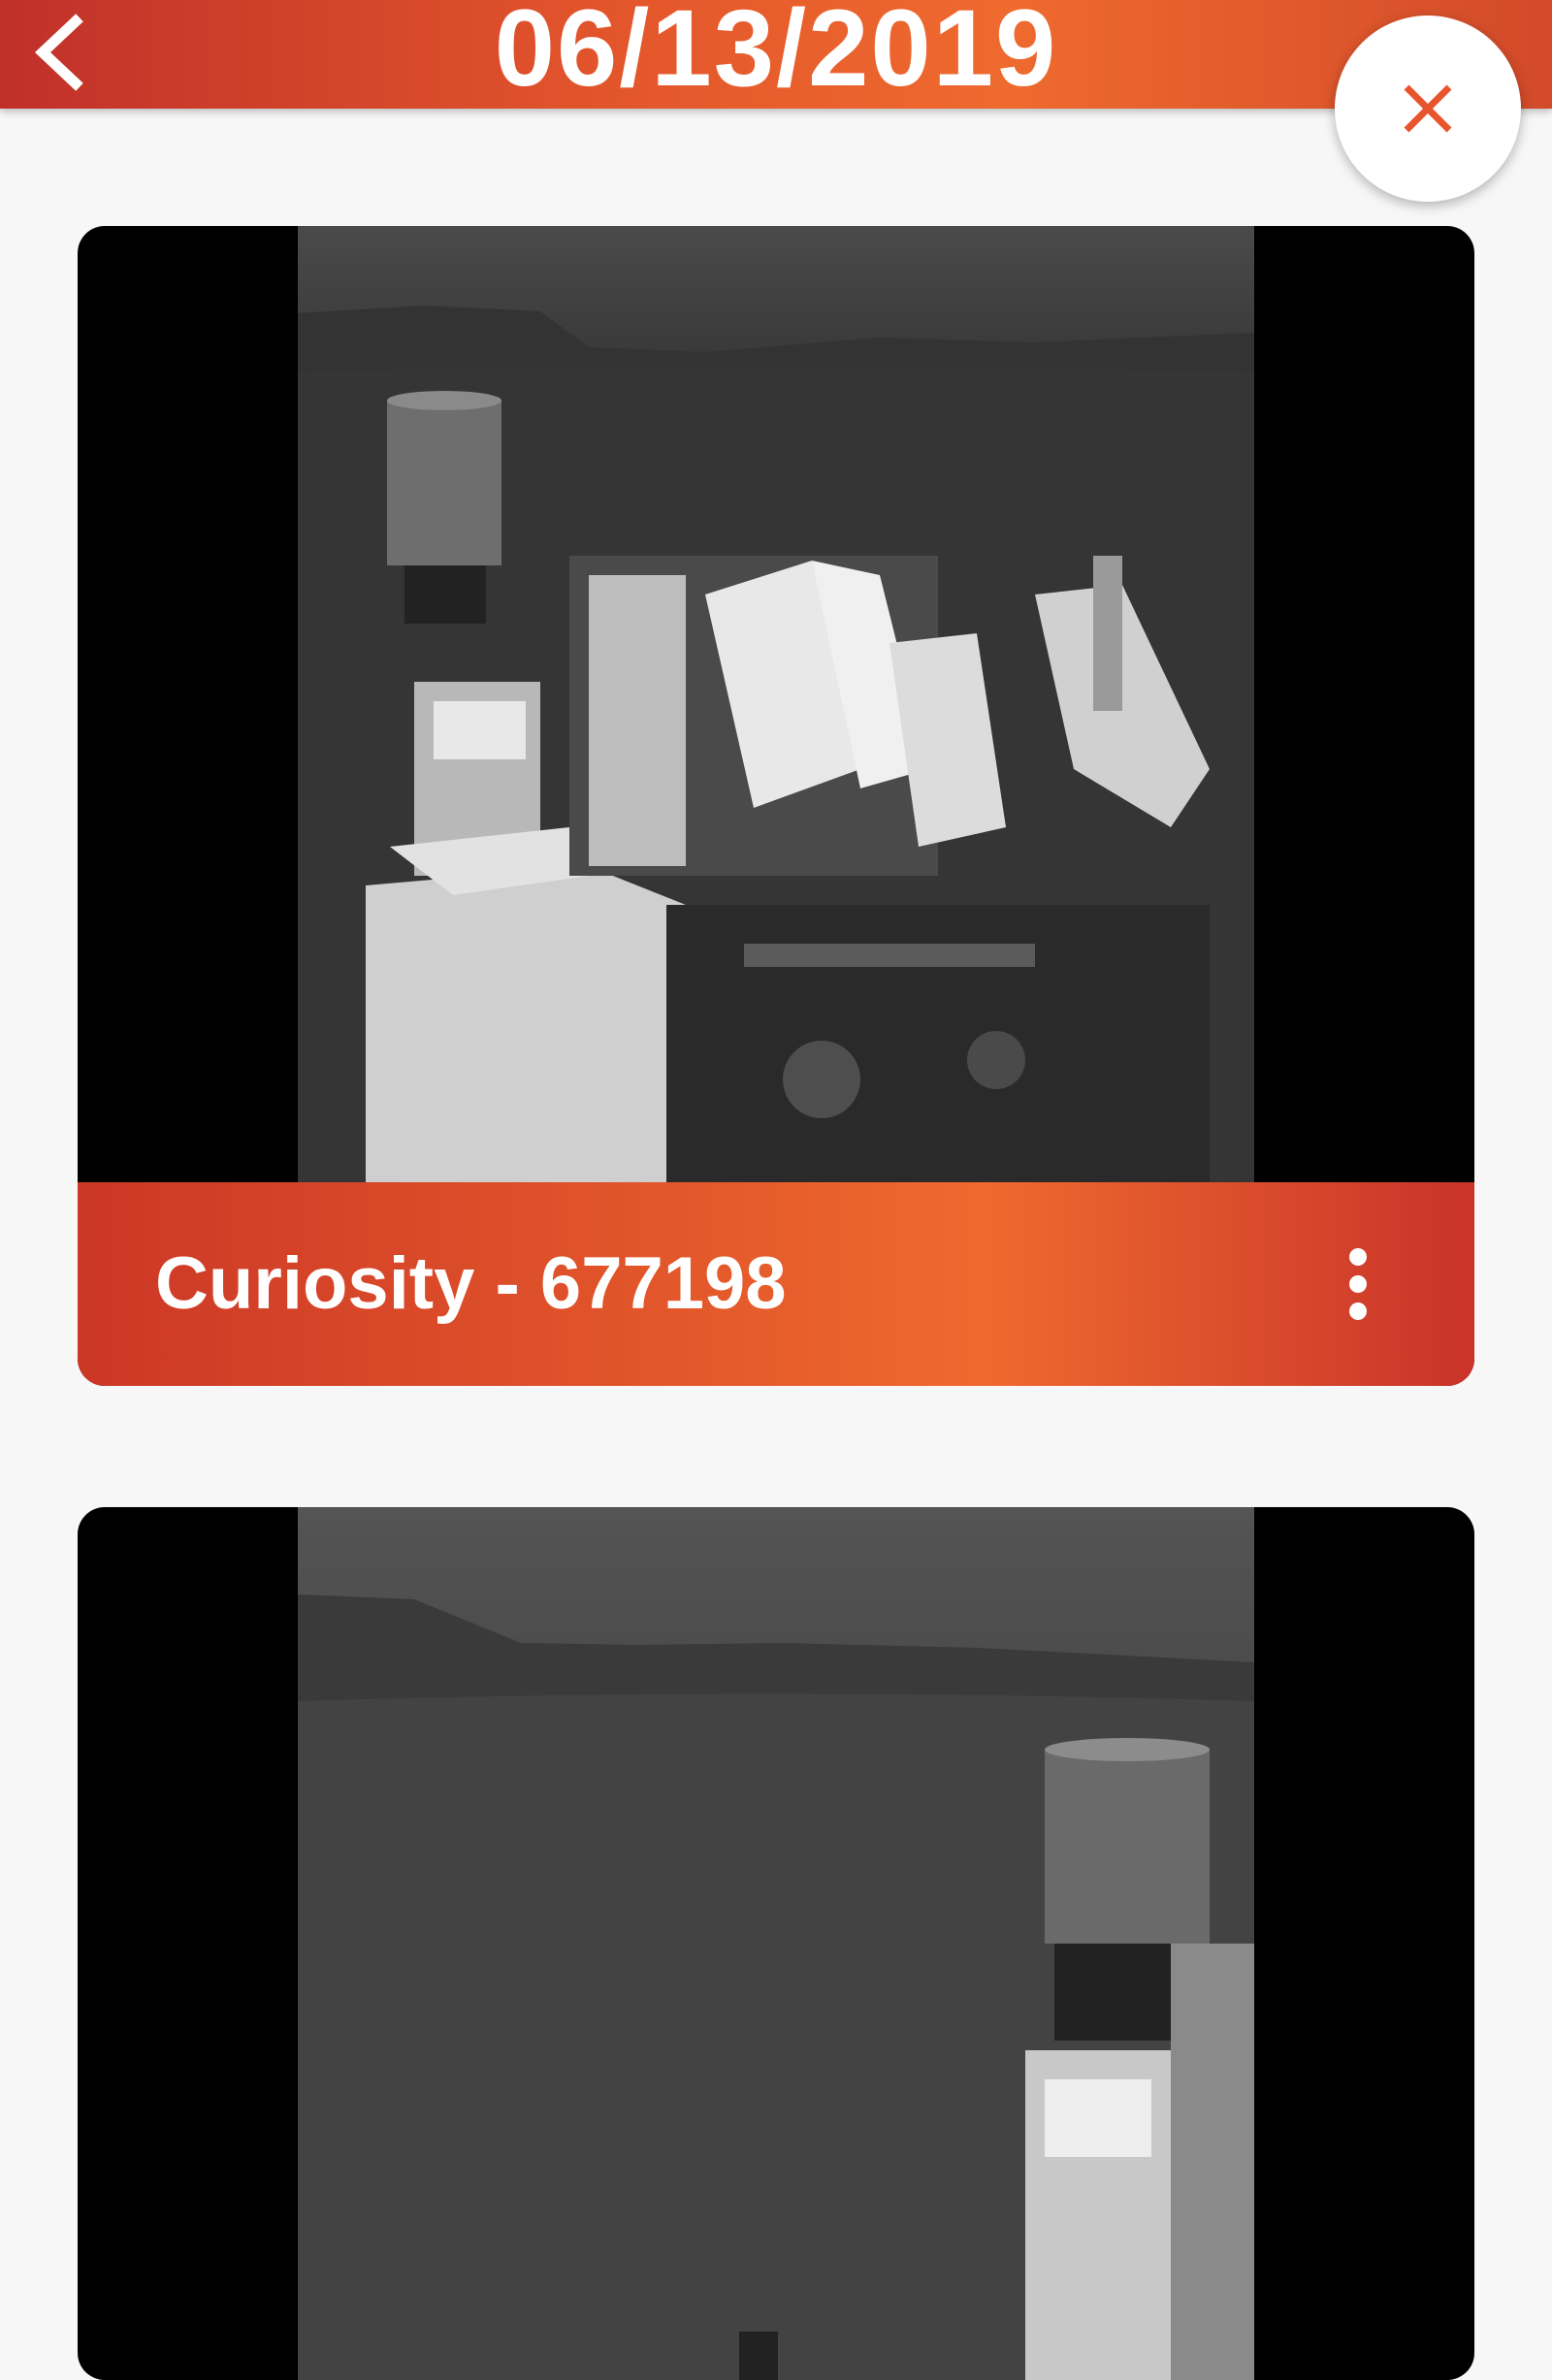  What do you see at coordinates (471, 1283) in the screenshot?
I see `photo-title: Curiosity - 677198` at bounding box center [471, 1283].